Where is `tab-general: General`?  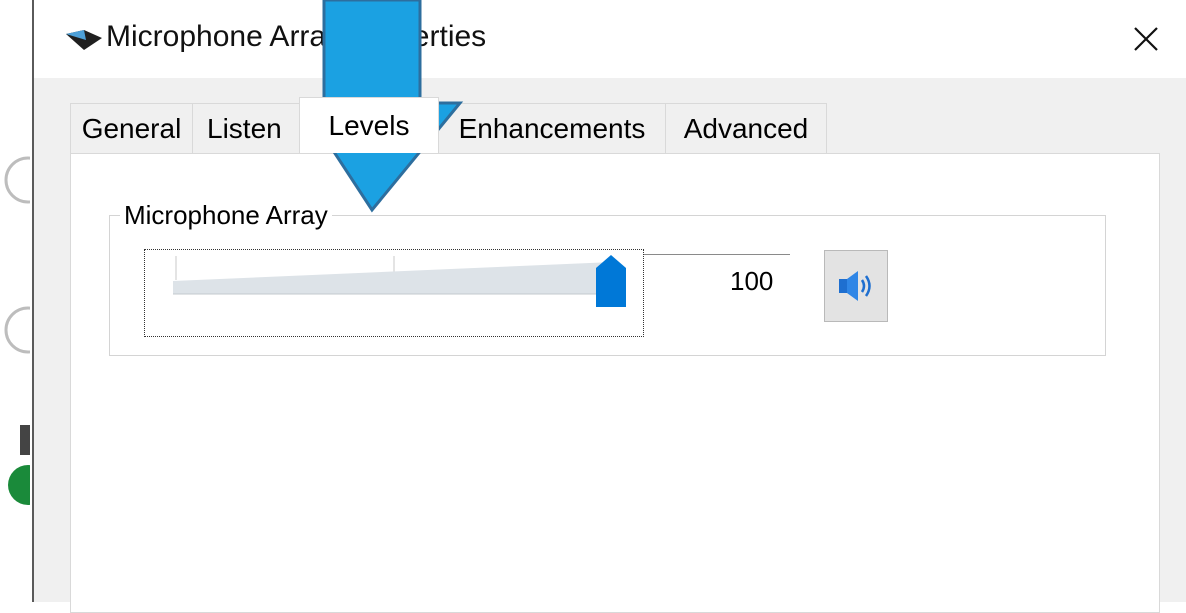 tab-general: General is located at coordinates (131, 128).